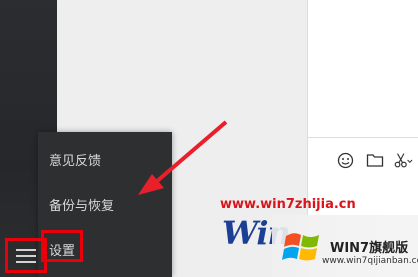 The image size is (418, 277). What do you see at coordinates (369, 248) in the screenshot?
I see `watermark-badge-title: WIN7旗舰版` at bounding box center [369, 248].